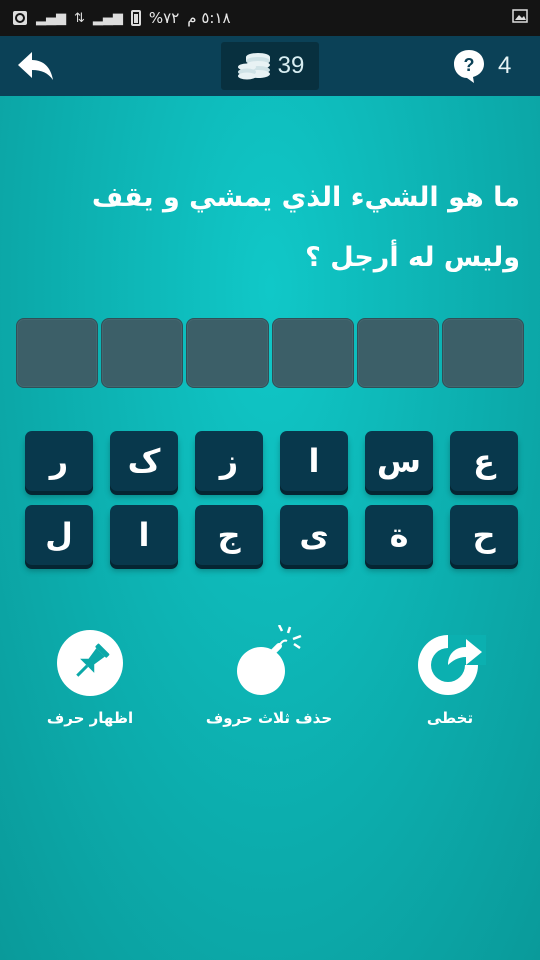  Describe the element at coordinates (164, 18) in the screenshot. I see `battery-percent: %٧٢` at that location.